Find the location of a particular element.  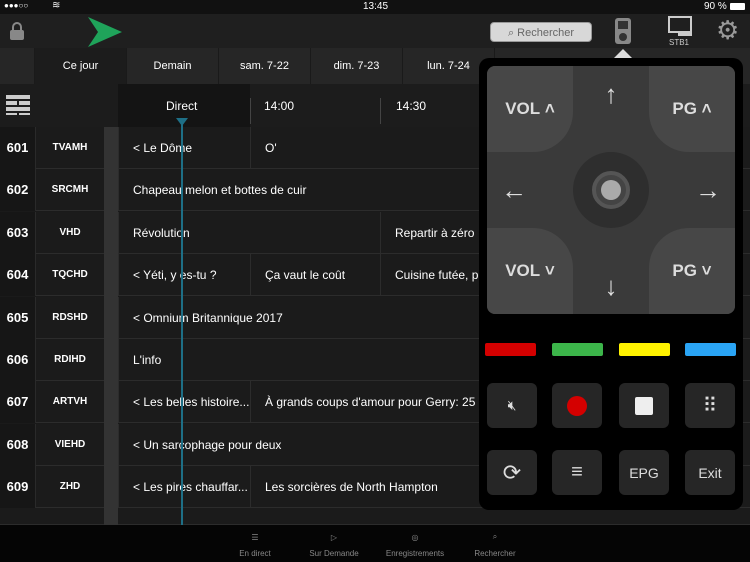

channel-number: 609 is located at coordinates (17, 487).